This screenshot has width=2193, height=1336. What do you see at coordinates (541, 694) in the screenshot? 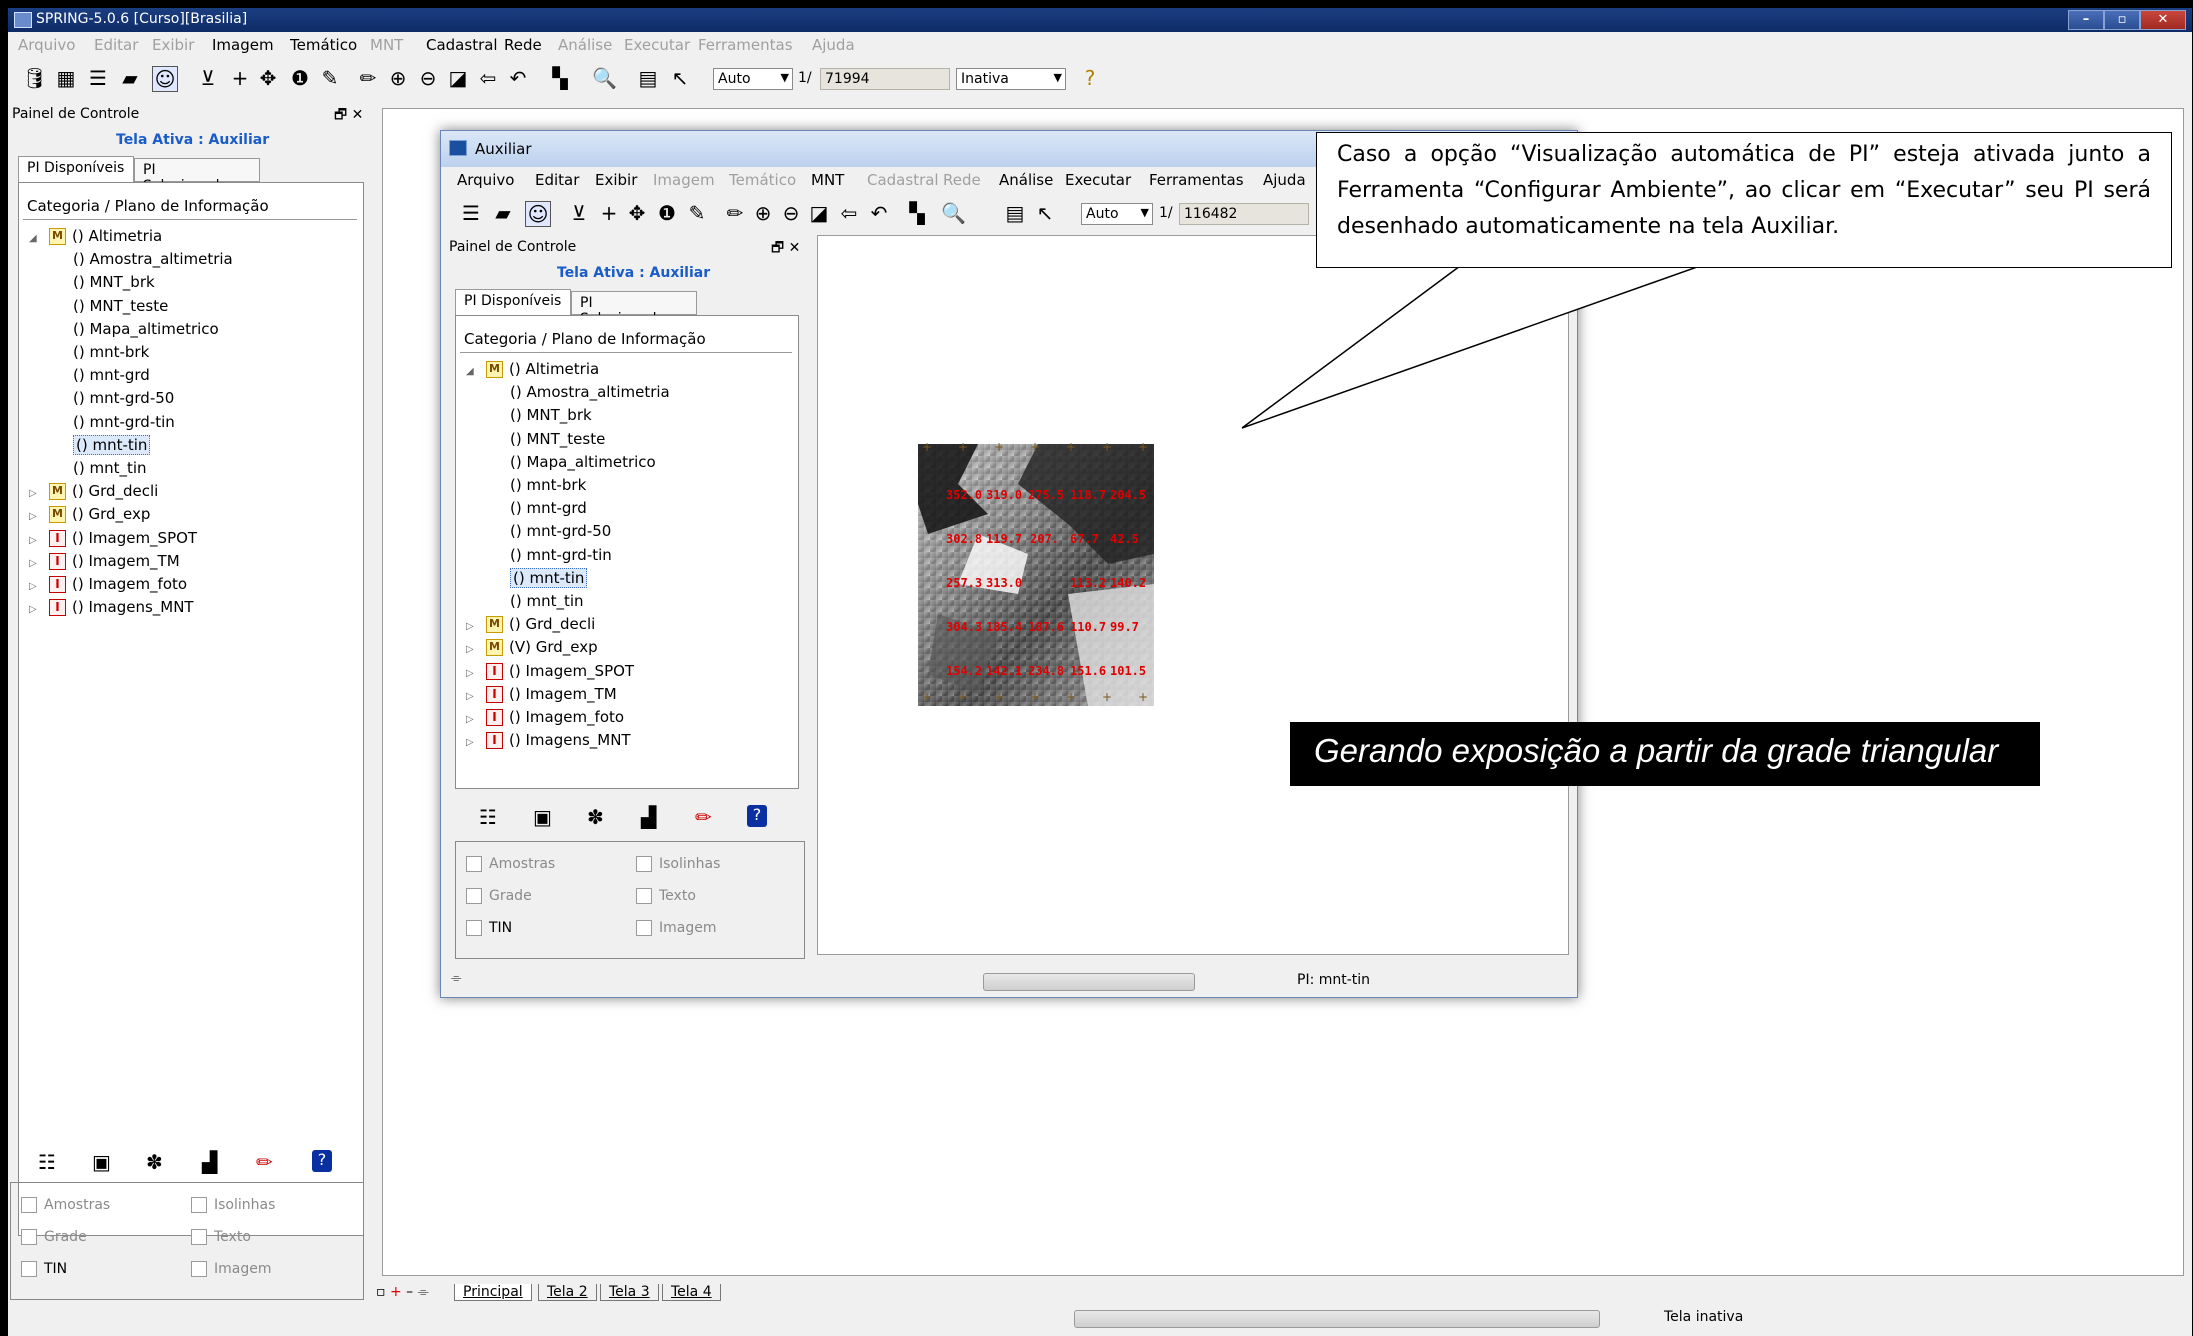
I see `tree-item-imagem-tm: ▷ I () Imagem_TM` at bounding box center [541, 694].